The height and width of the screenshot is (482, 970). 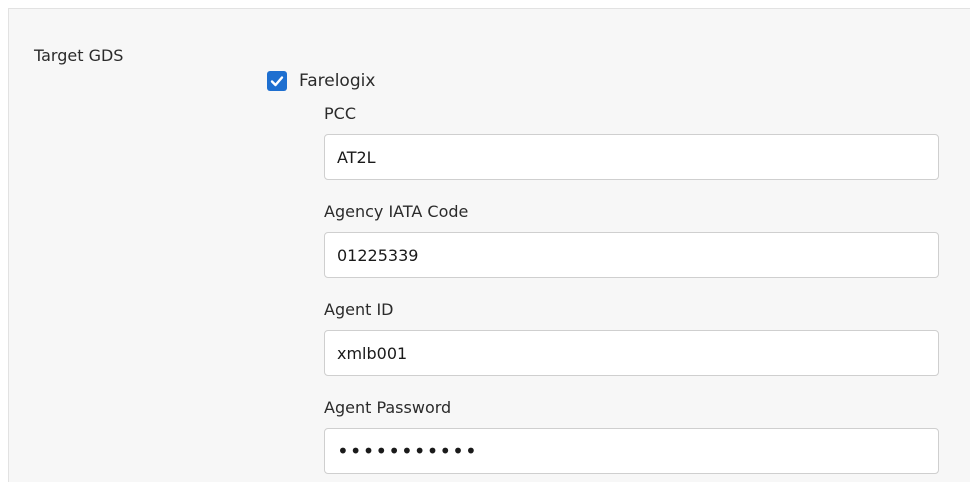 I want to click on farelogix-option: Farelogix, so click(x=321, y=81).